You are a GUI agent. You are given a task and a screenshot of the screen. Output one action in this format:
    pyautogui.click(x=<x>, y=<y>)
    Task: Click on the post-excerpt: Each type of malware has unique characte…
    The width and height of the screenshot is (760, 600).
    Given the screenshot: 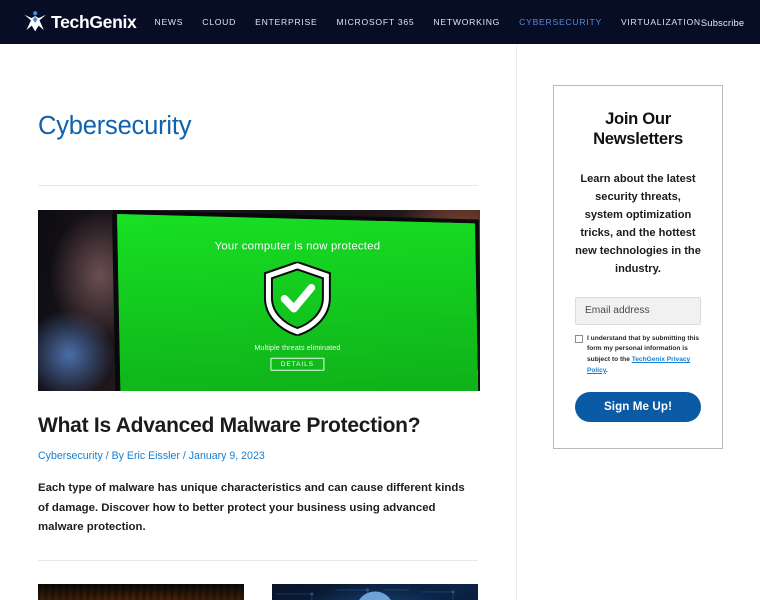 What is the action you would take?
    pyautogui.click(x=251, y=508)
    